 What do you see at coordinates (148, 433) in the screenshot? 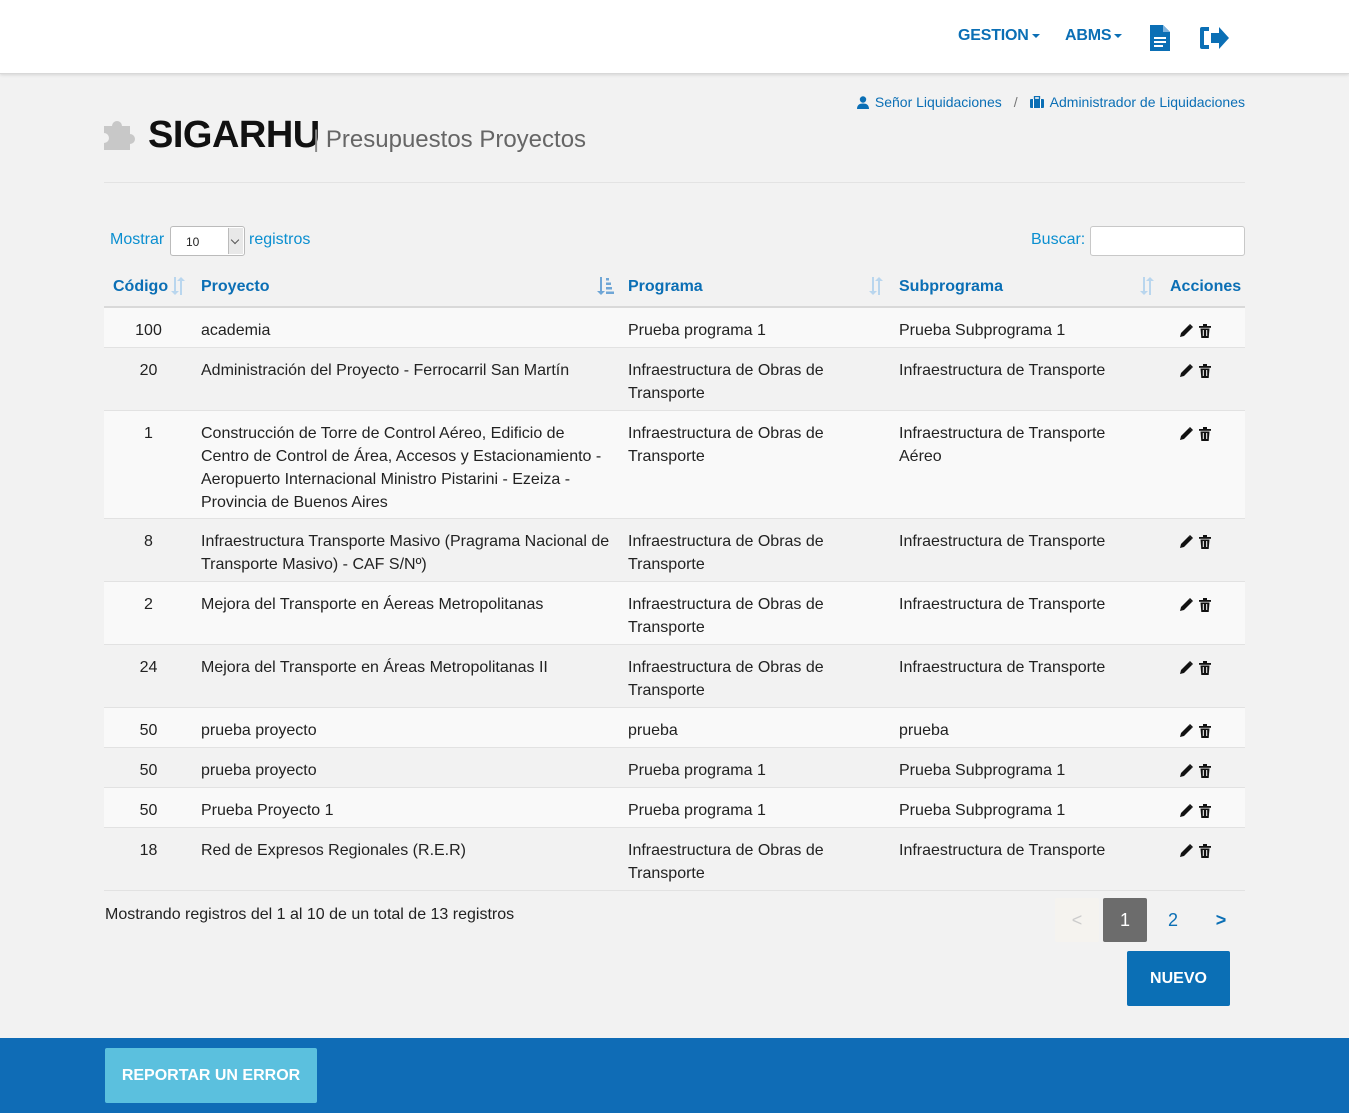
I see `cell-codigo: 1` at bounding box center [148, 433].